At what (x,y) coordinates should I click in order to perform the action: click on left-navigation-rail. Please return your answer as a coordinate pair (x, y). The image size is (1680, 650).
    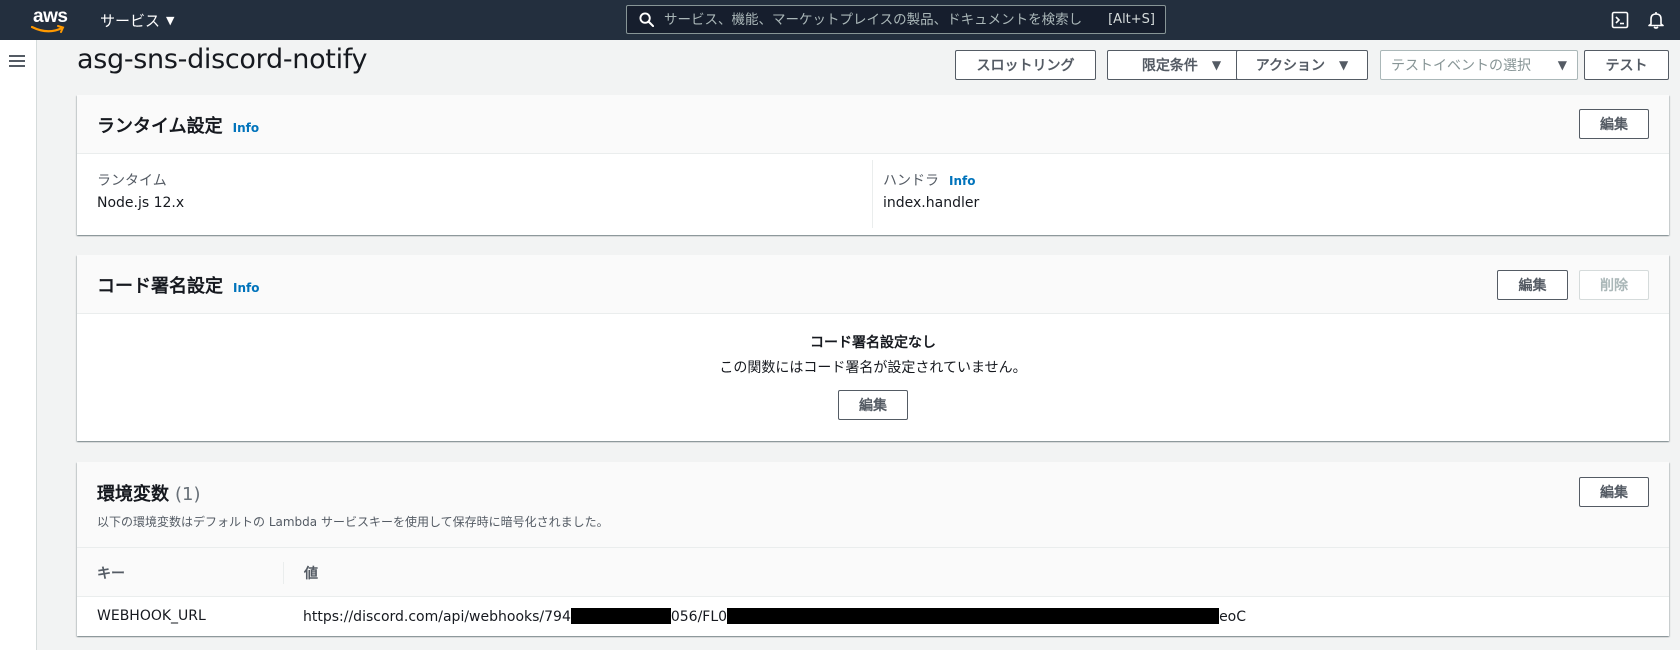
    Looking at the image, I should click on (18, 345).